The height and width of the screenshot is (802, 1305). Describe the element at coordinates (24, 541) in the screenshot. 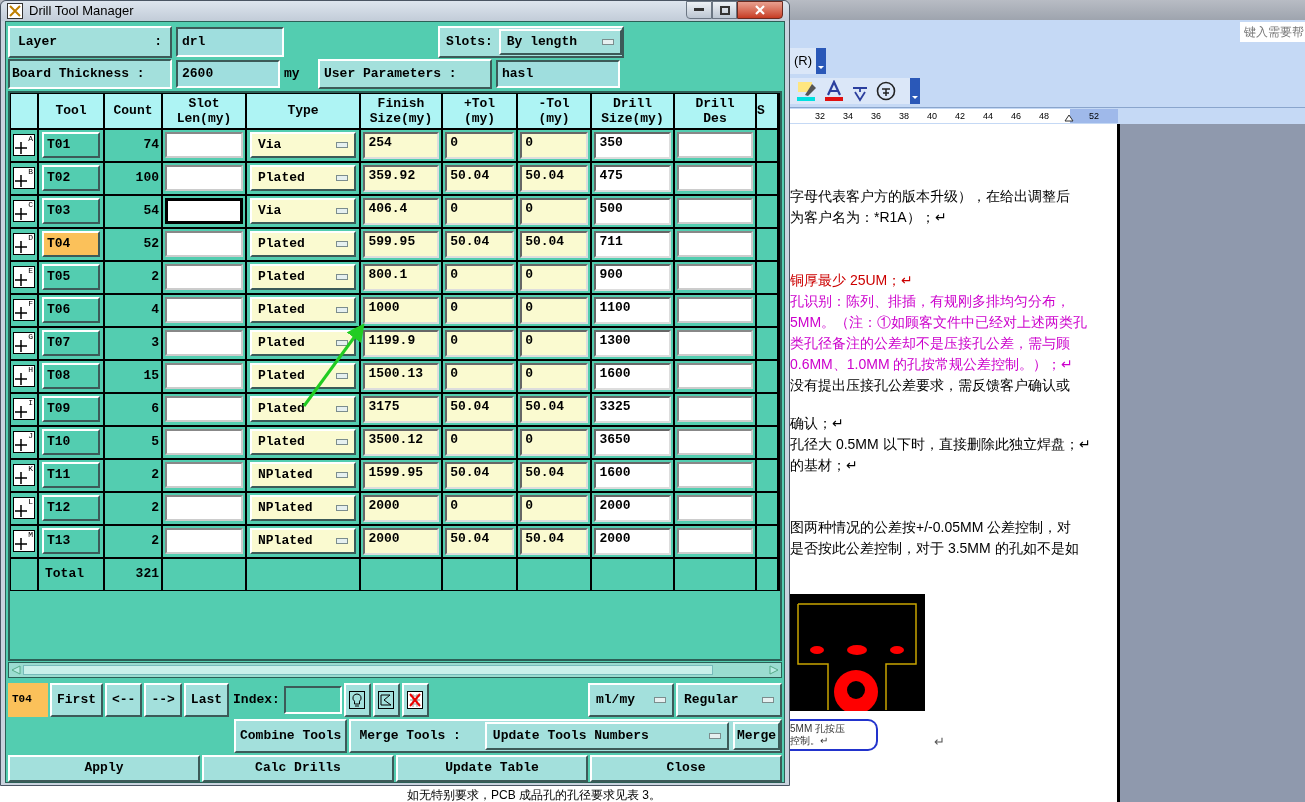

I see `expand-button: M` at that location.